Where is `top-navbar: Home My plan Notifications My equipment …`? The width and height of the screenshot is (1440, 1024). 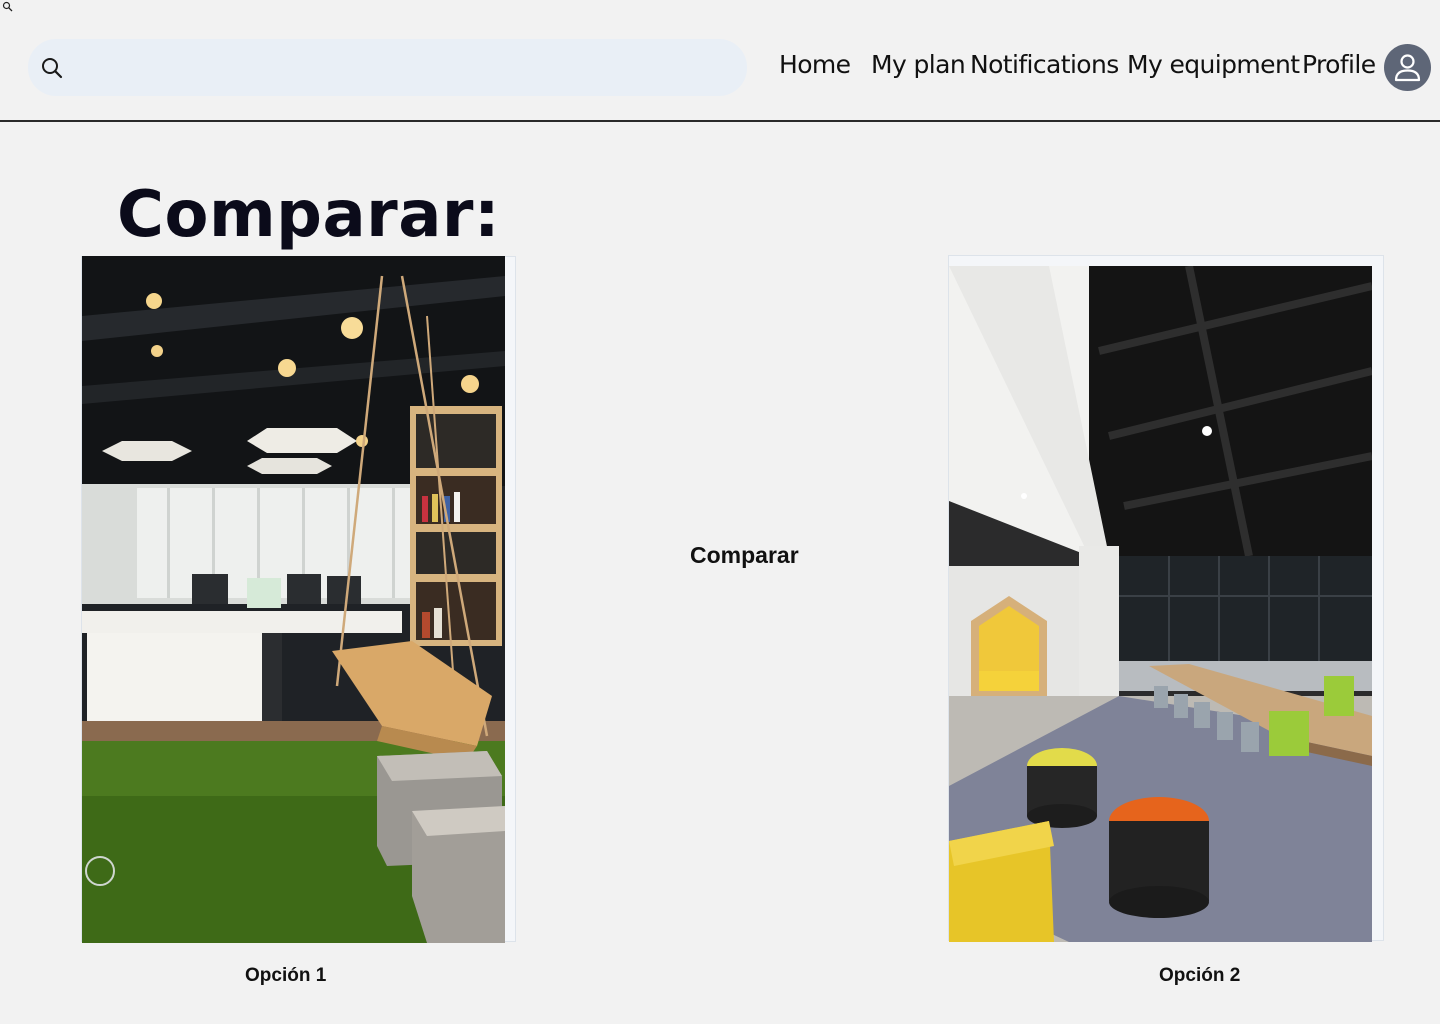
top-navbar: Home My plan Notifications My equipment … is located at coordinates (720, 60).